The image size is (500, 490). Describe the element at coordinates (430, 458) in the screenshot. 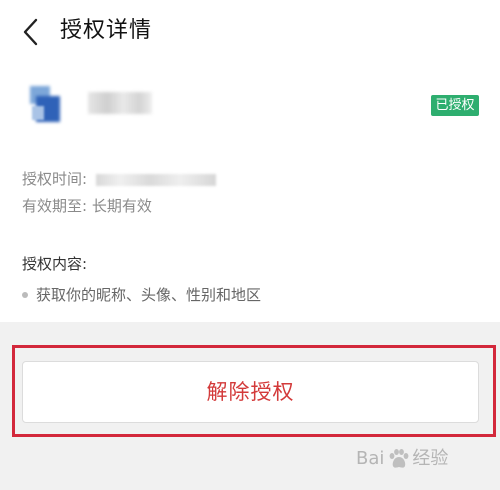

I see `watermark-suffix: 经验` at that location.